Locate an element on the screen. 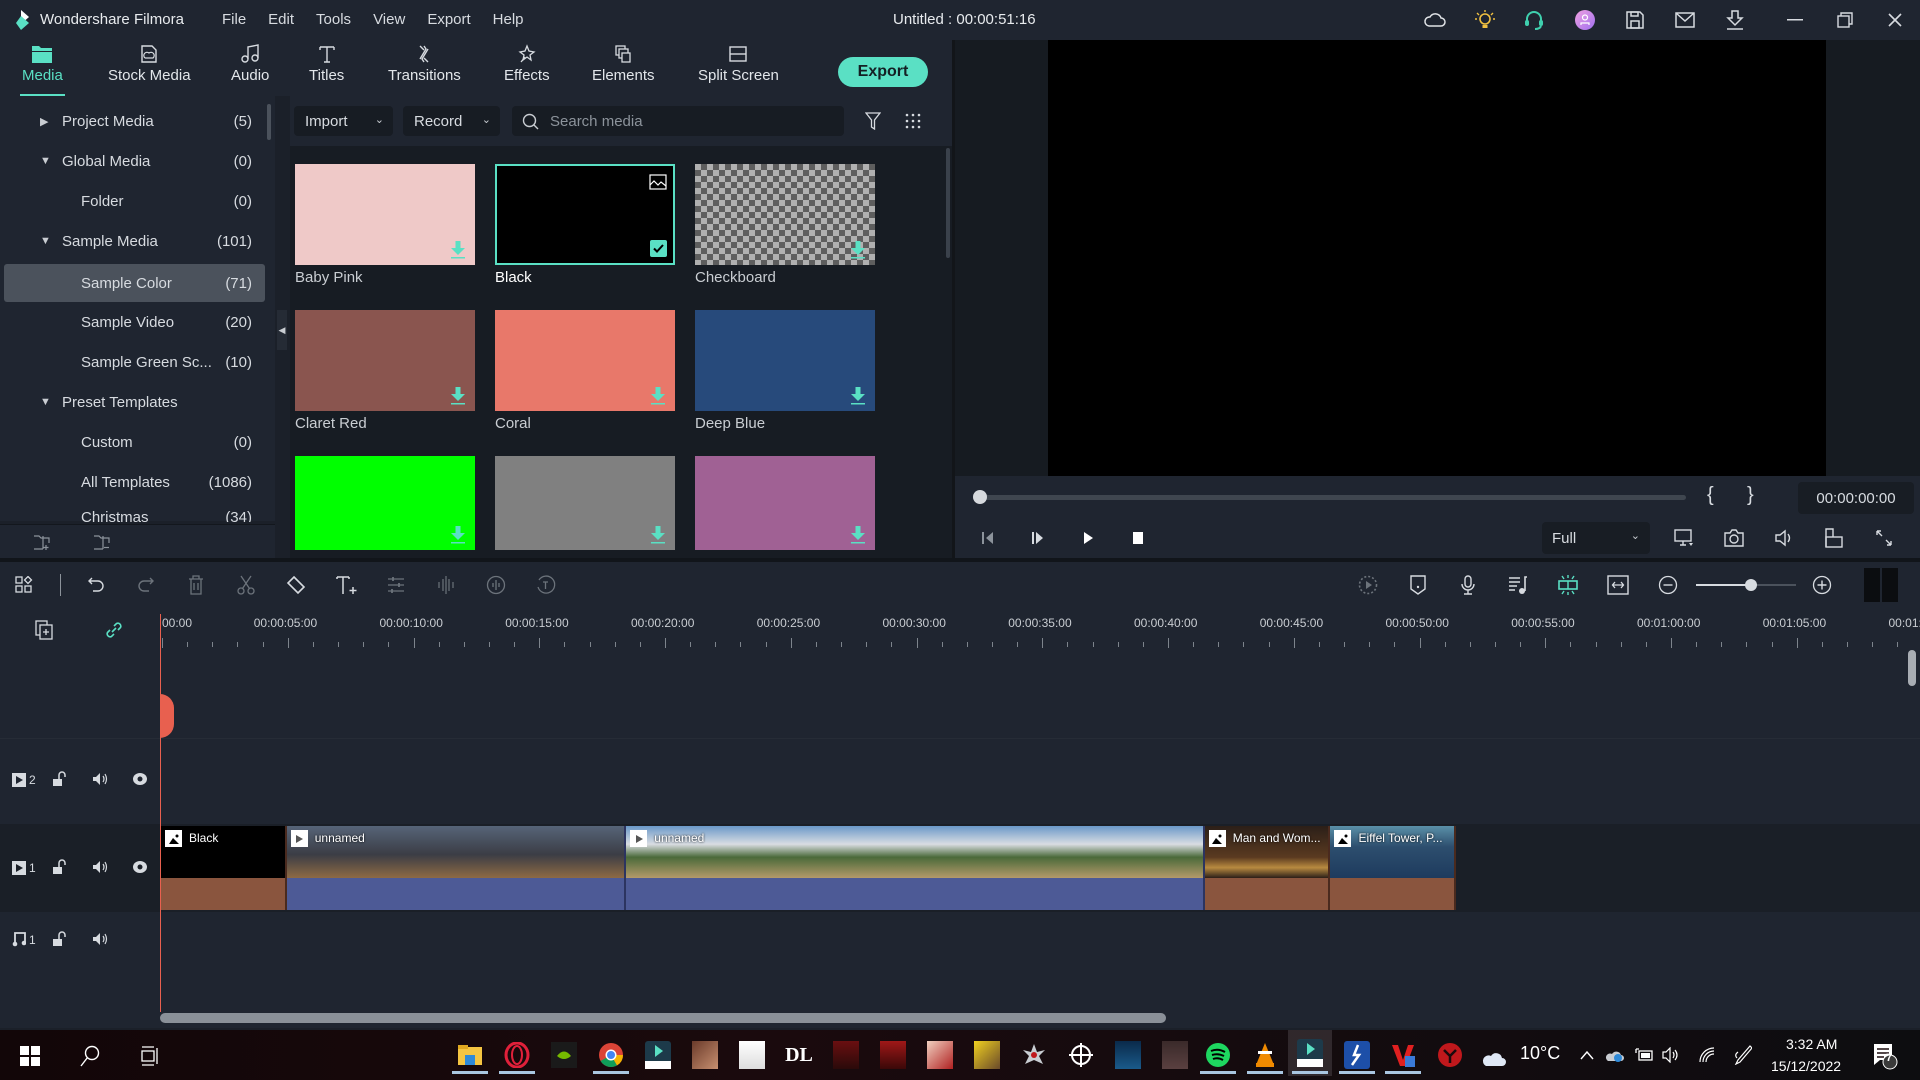  avatar is located at coordinates (1585, 20).